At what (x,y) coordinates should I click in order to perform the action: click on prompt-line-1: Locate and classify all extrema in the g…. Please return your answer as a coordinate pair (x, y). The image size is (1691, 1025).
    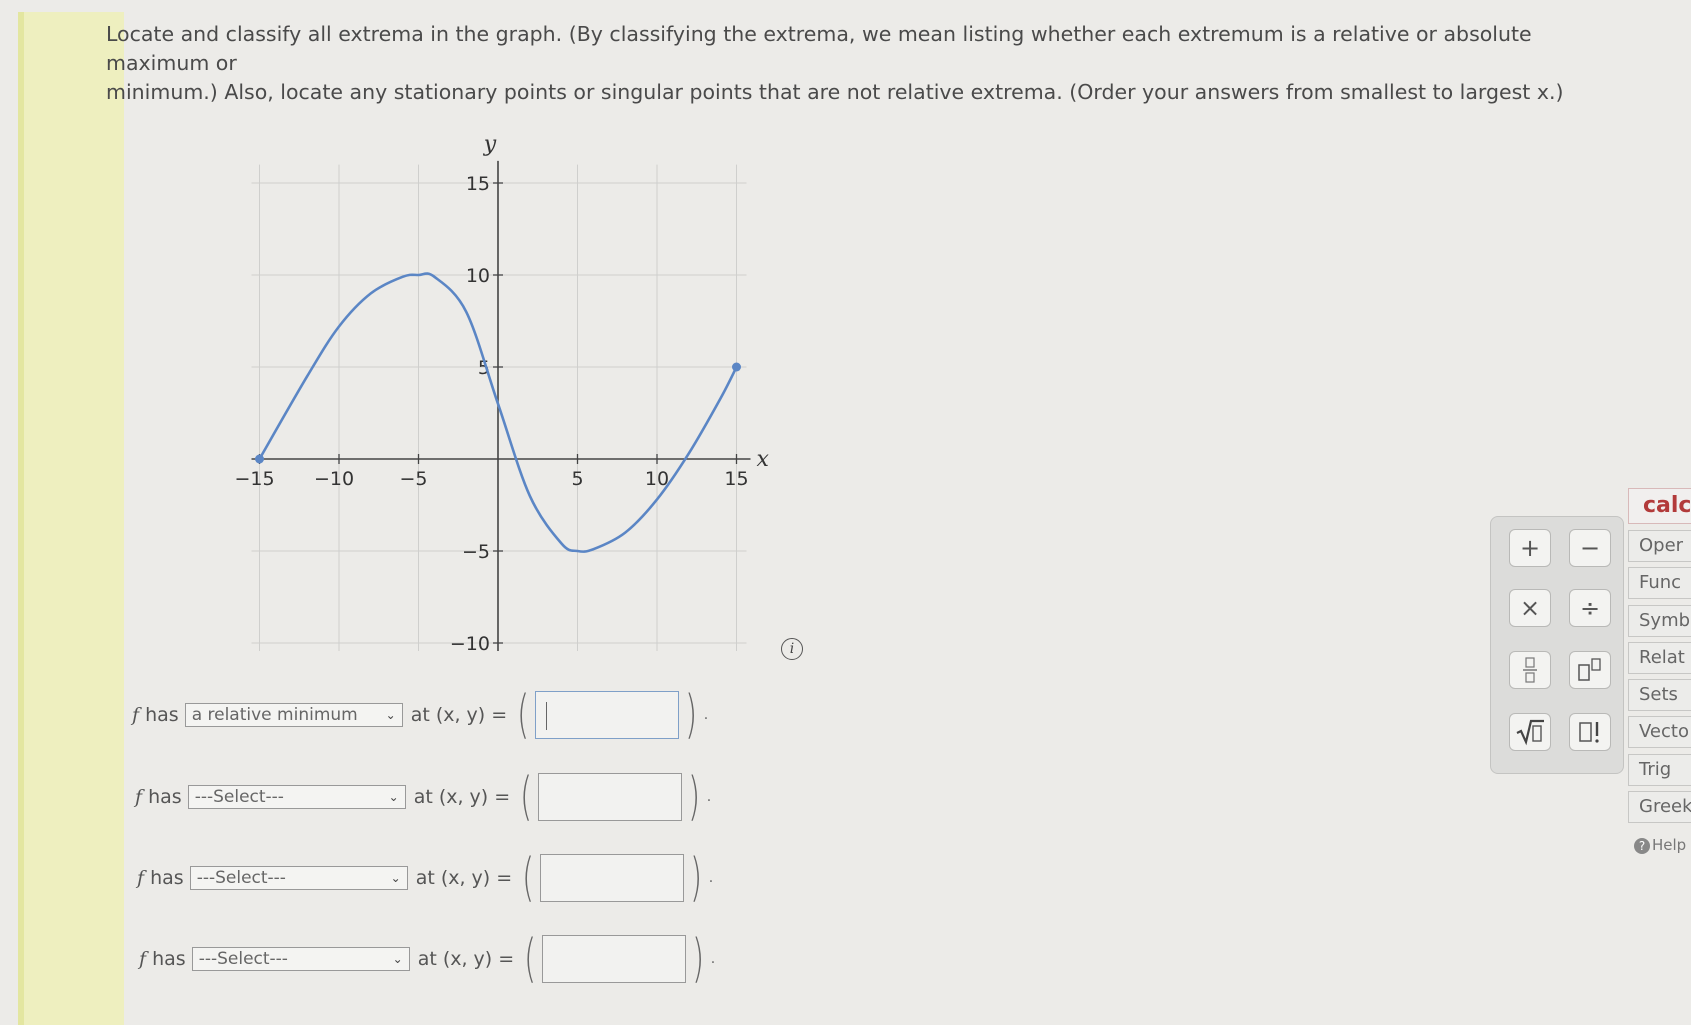
    Looking at the image, I should click on (819, 48).